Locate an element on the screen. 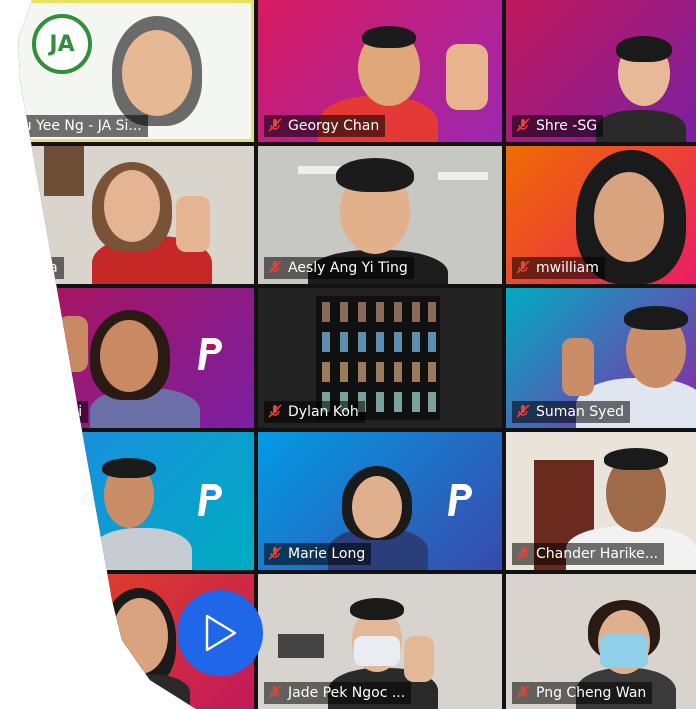 The image size is (696, 709). participant-tile: Png Cheng Wan is located at coordinates (601, 641).